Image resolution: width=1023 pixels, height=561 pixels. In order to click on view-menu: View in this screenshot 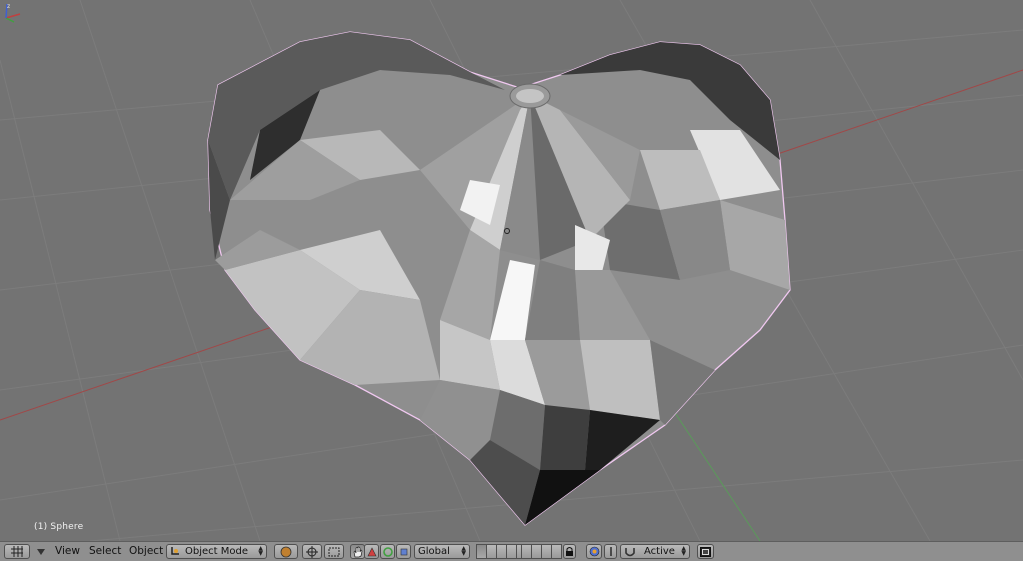, I will do `click(67, 551)`.